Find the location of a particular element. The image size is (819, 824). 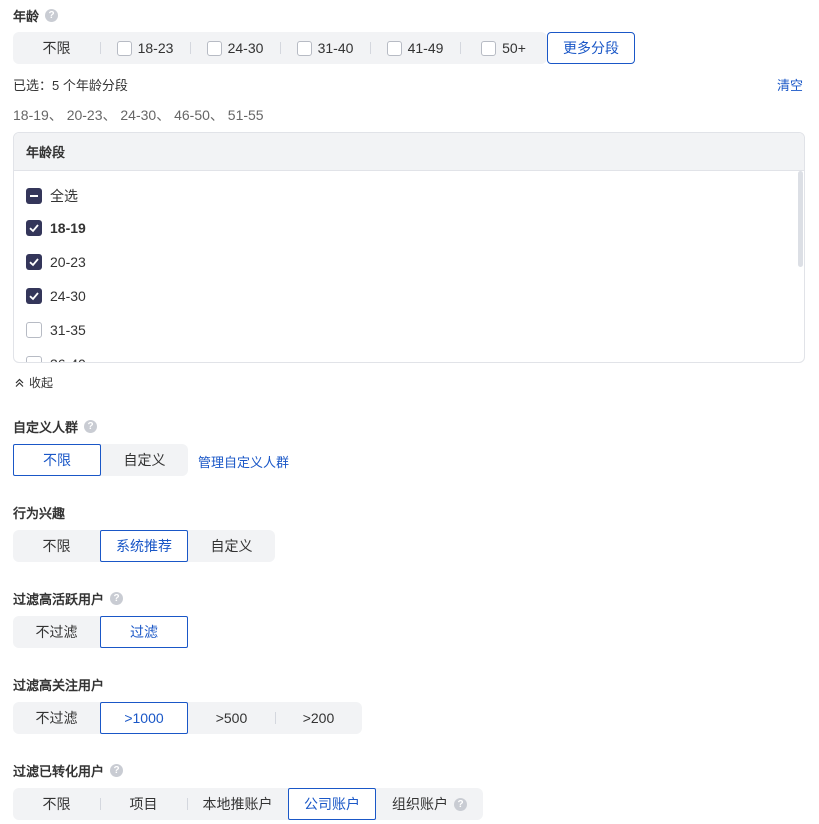

follow-option-500: >500 is located at coordinates (231, 718).